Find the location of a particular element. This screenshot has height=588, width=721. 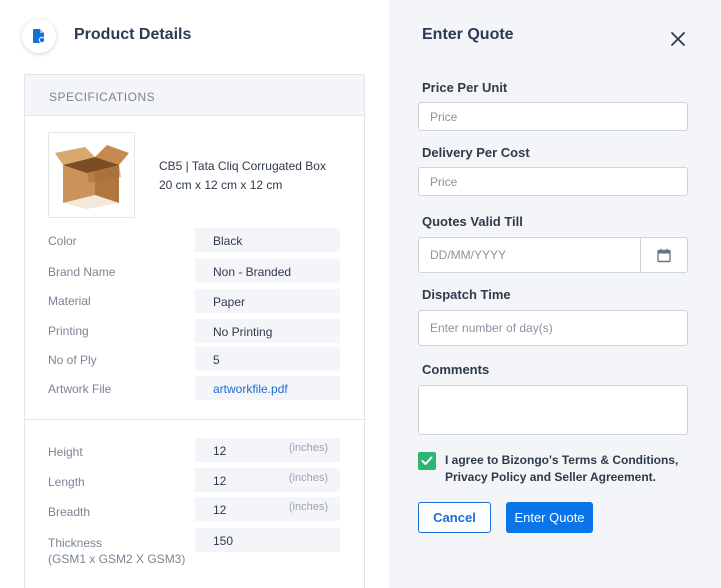

quotes-valid-till-field is located at coordinates (553, 255).